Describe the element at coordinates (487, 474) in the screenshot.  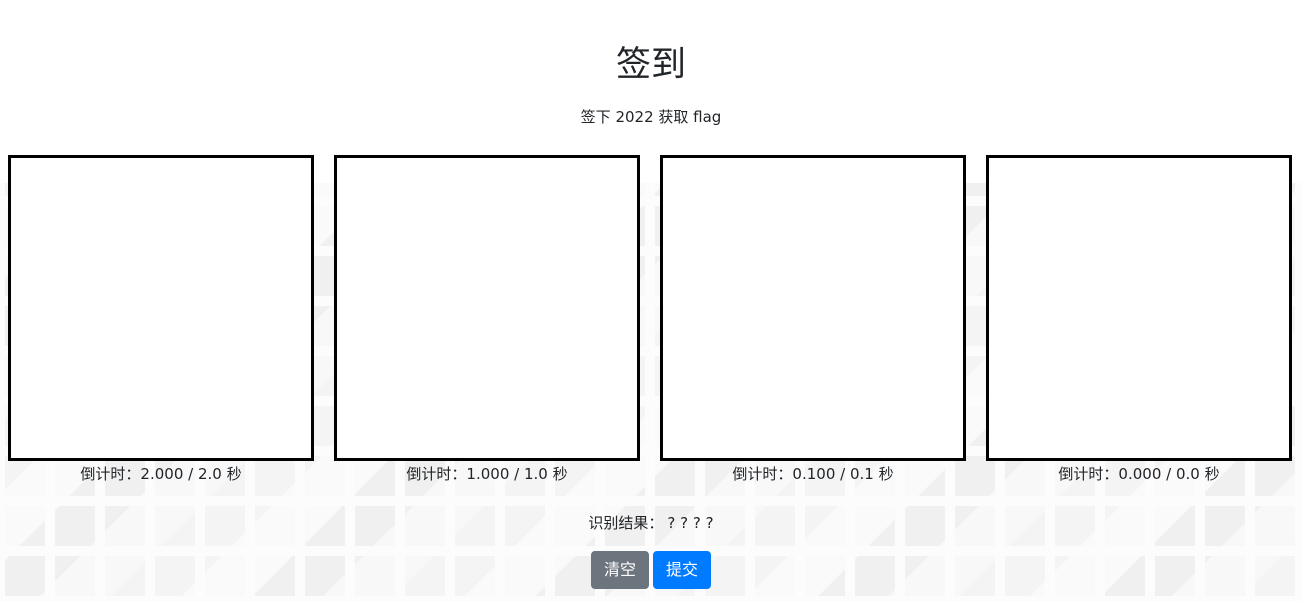
I see `countdown-label-2: 倒计时：1.000 / 1.0 秒` at that location.